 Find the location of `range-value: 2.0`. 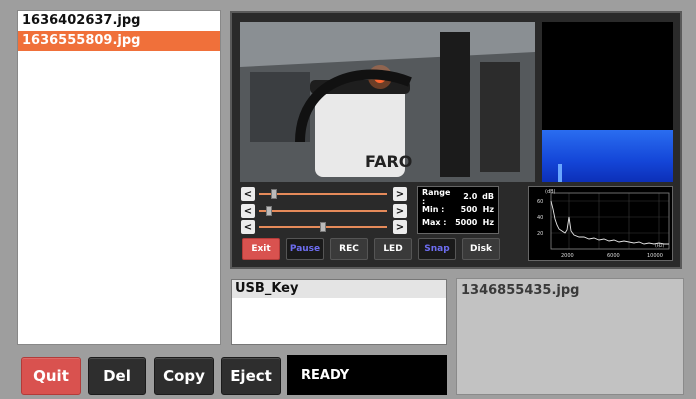

range-value: 2.0 is located at coordinates (470, 196).